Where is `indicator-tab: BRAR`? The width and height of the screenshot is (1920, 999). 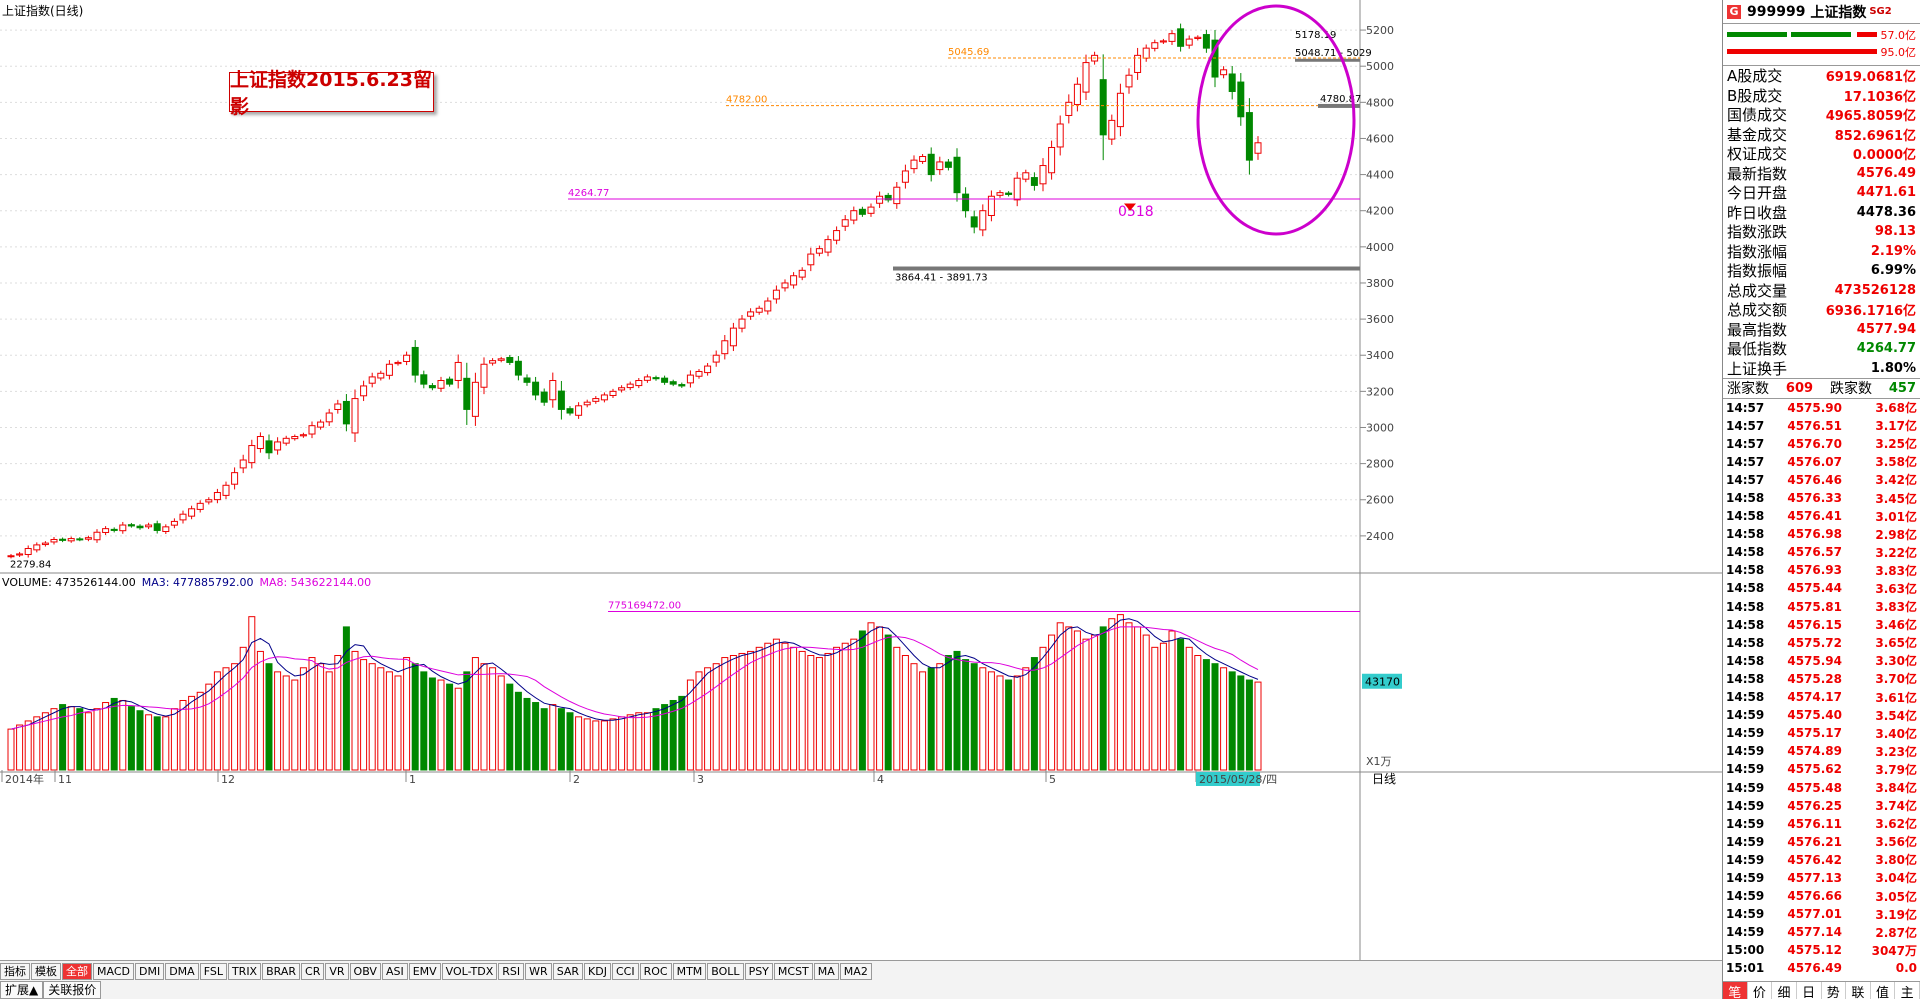
indicator-tab: BRAR is located at coordinates (281, 971).